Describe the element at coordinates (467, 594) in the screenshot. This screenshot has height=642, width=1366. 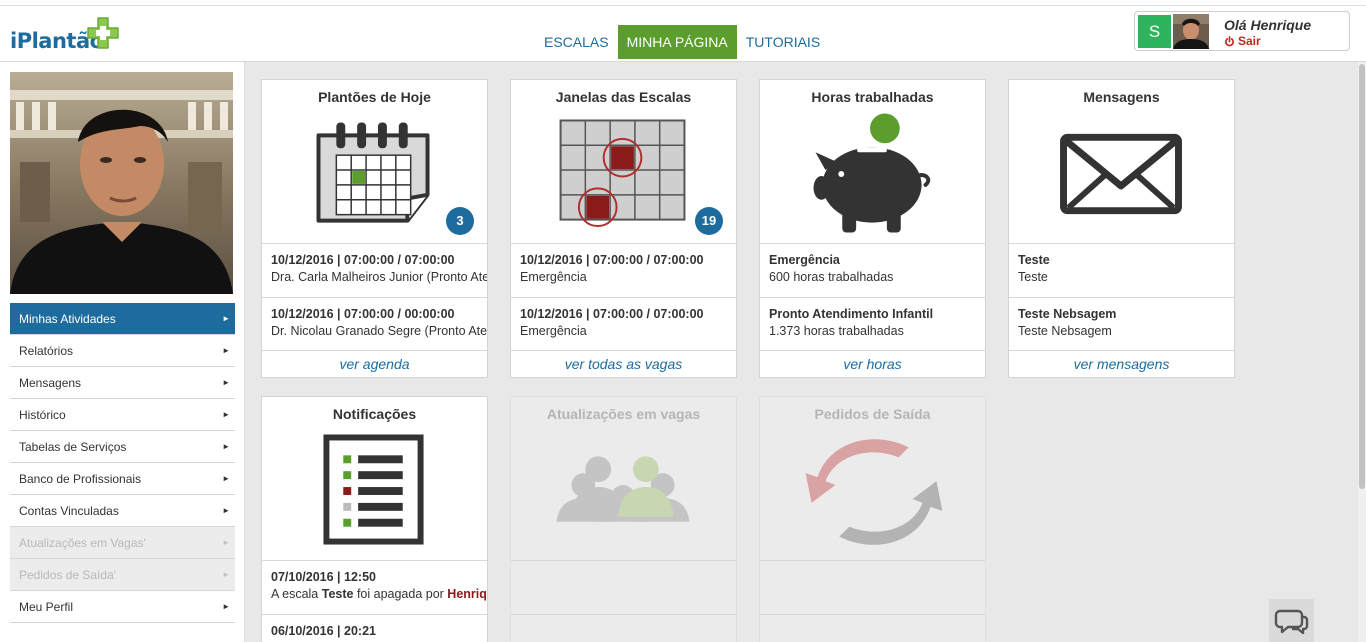
I see `notification-user: Henrique` at that location.